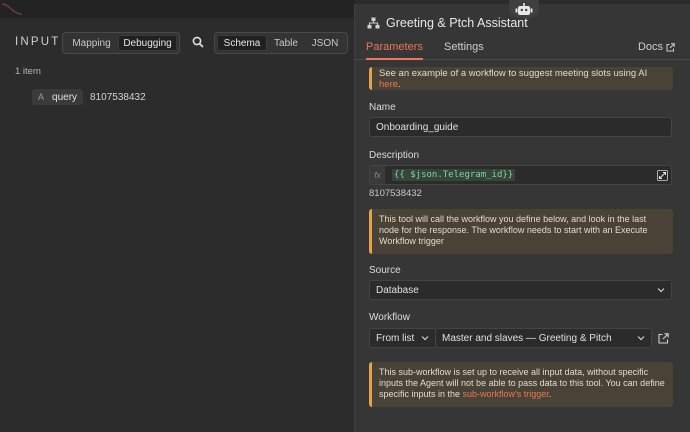  What do you see at coordinates (662, 175) in the screenshot?
I see `expand-editor-icon` at bounding box center [662, 175].